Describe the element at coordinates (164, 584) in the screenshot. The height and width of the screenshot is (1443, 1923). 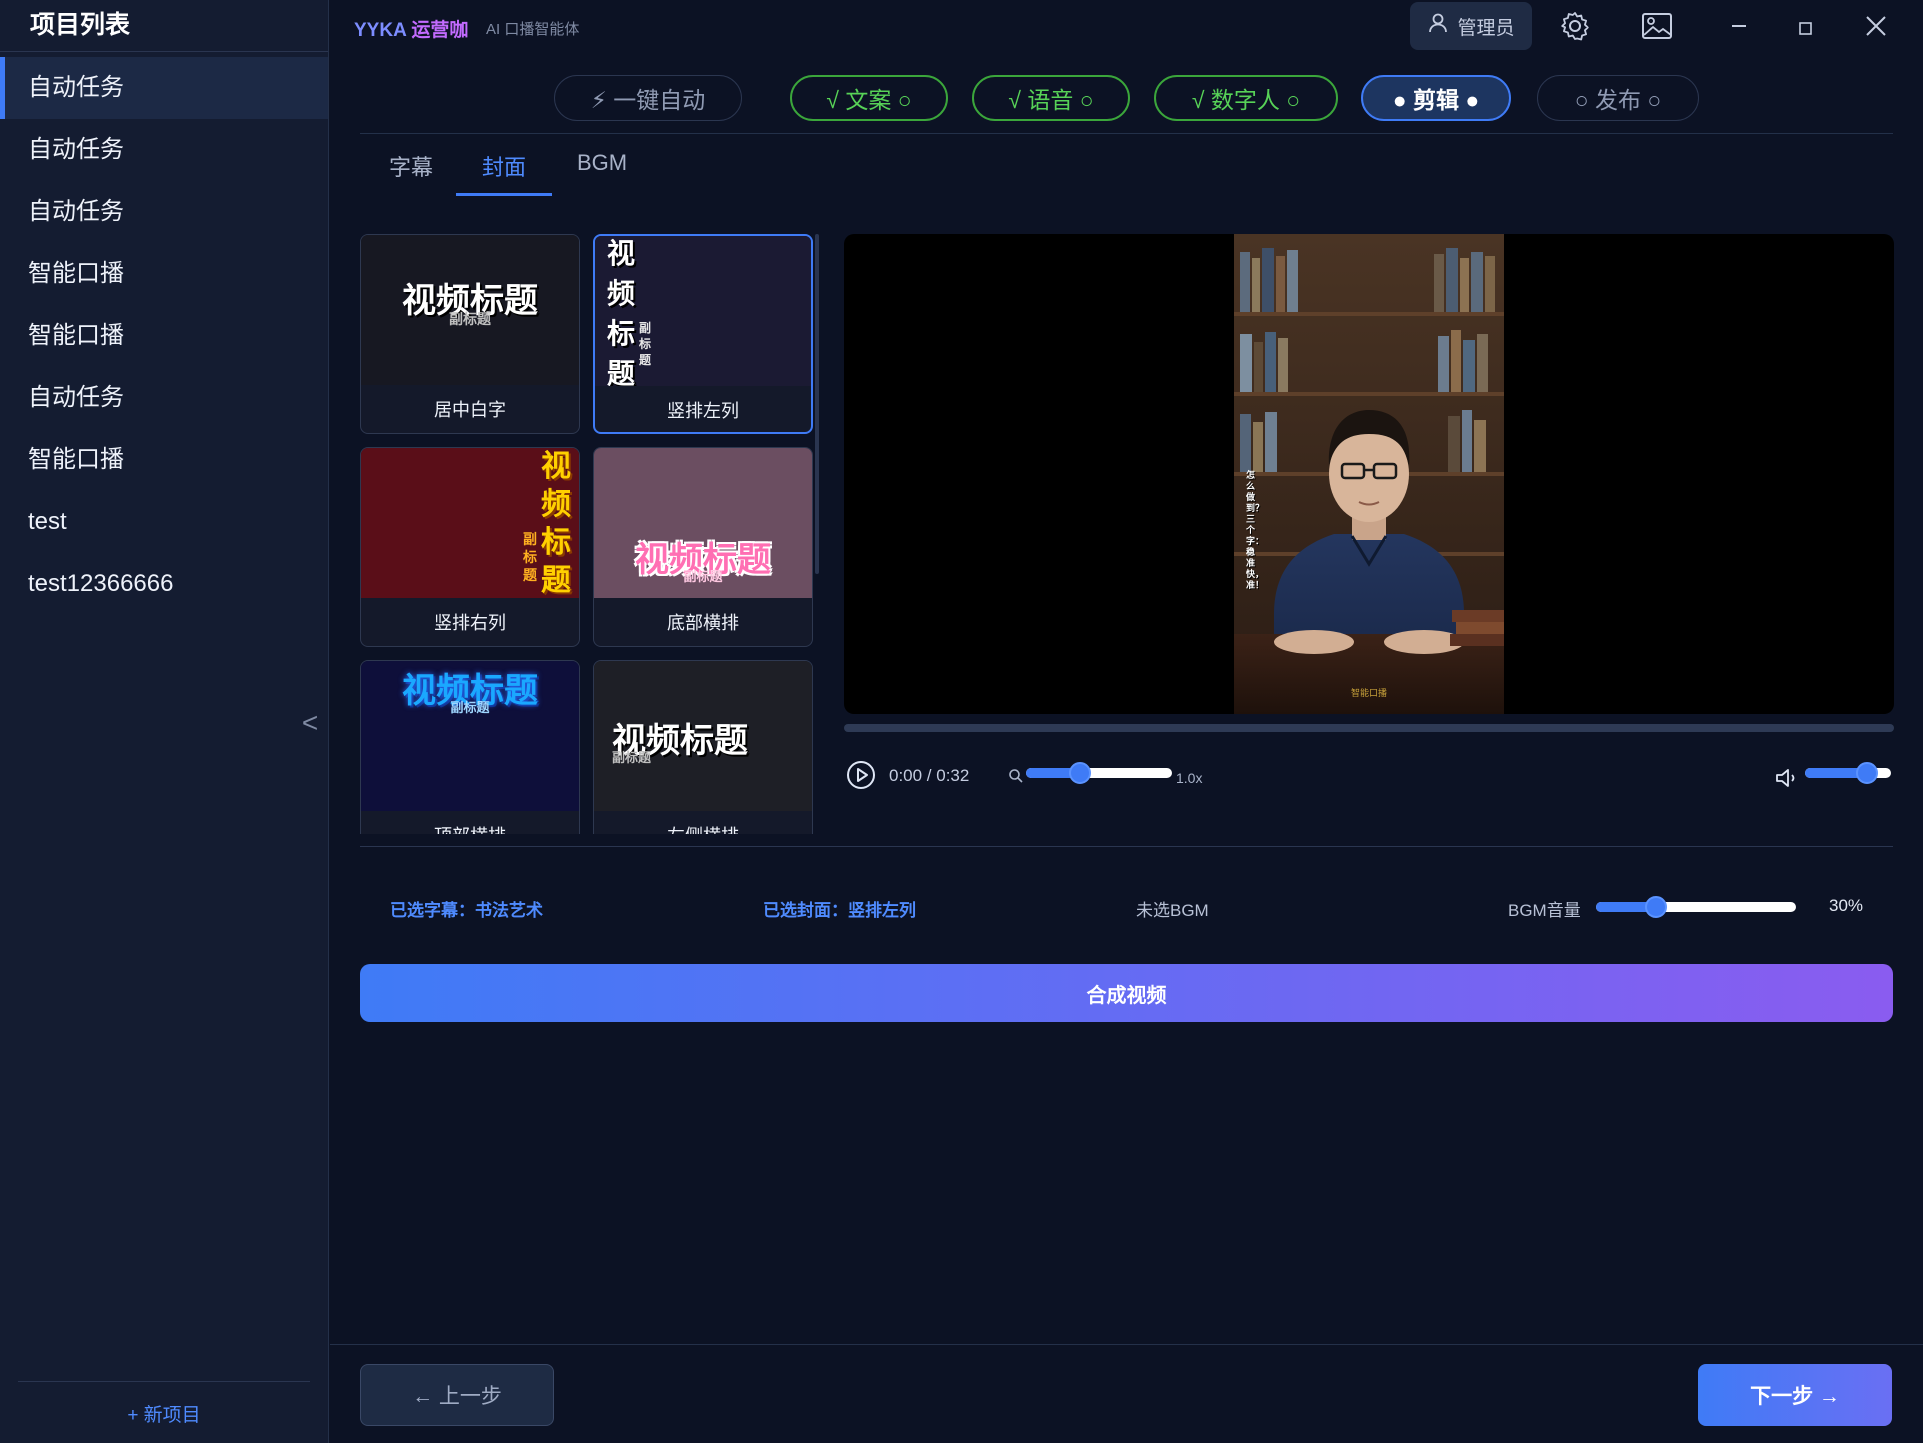
I see `sidebar-item-project: test12366666` at that location.